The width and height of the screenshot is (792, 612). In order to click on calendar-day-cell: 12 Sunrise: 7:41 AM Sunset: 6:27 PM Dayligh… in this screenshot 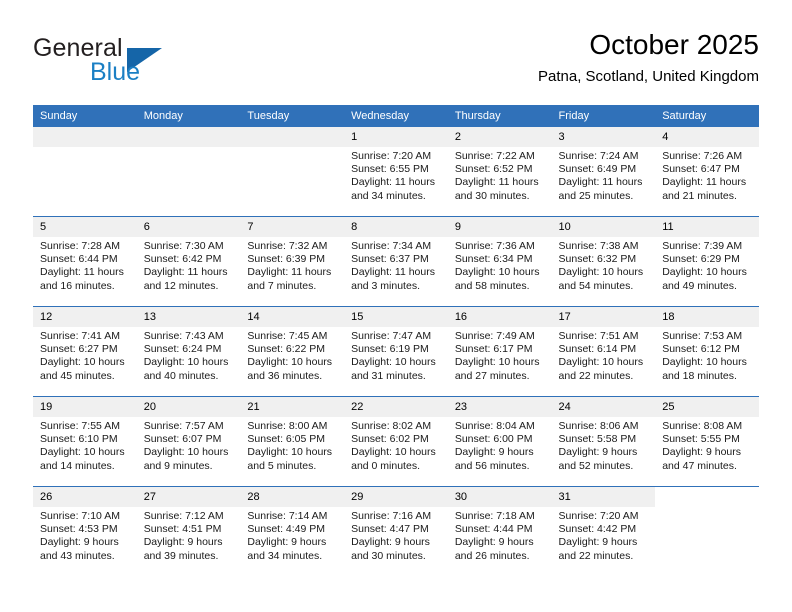, I will do `click(85, 351)`.